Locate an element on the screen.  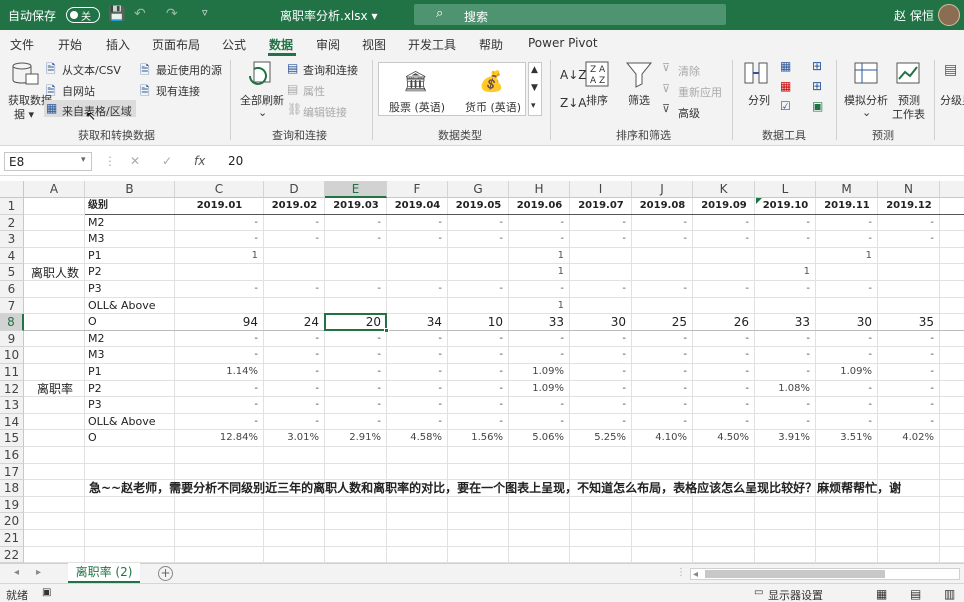
row-header-19: 19 is located at coordinates (12, 505).